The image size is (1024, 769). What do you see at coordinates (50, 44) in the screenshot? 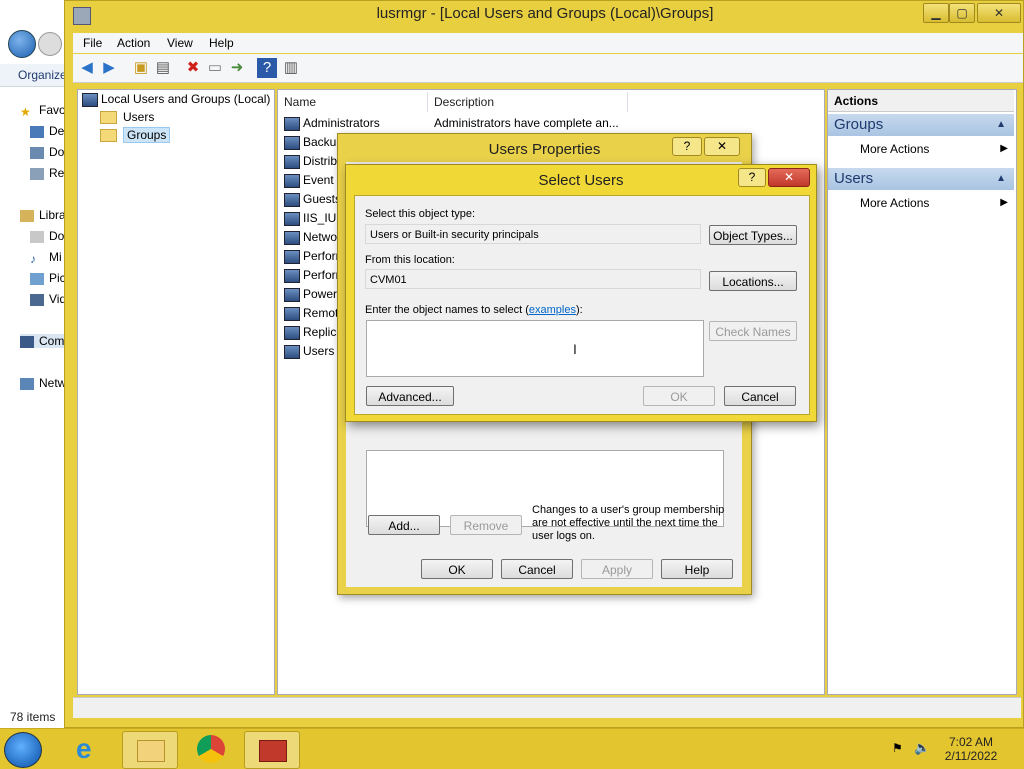
I see `forward-icon` at bounding box center [50, 44].